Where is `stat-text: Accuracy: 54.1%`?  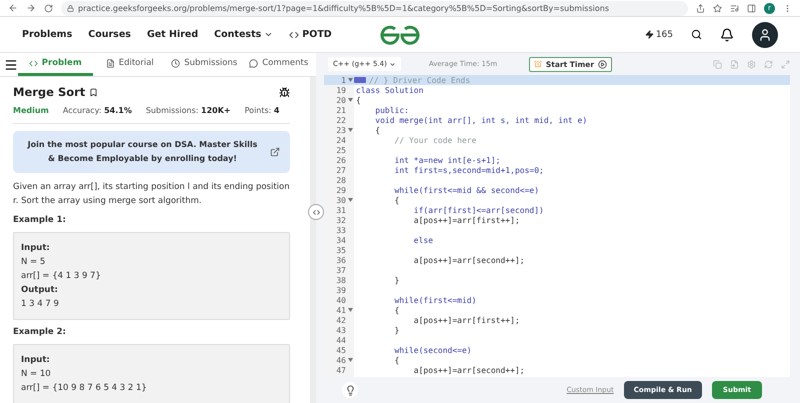 stat-text: Accuracy: 54.1% is located at coordinates (97, 110).